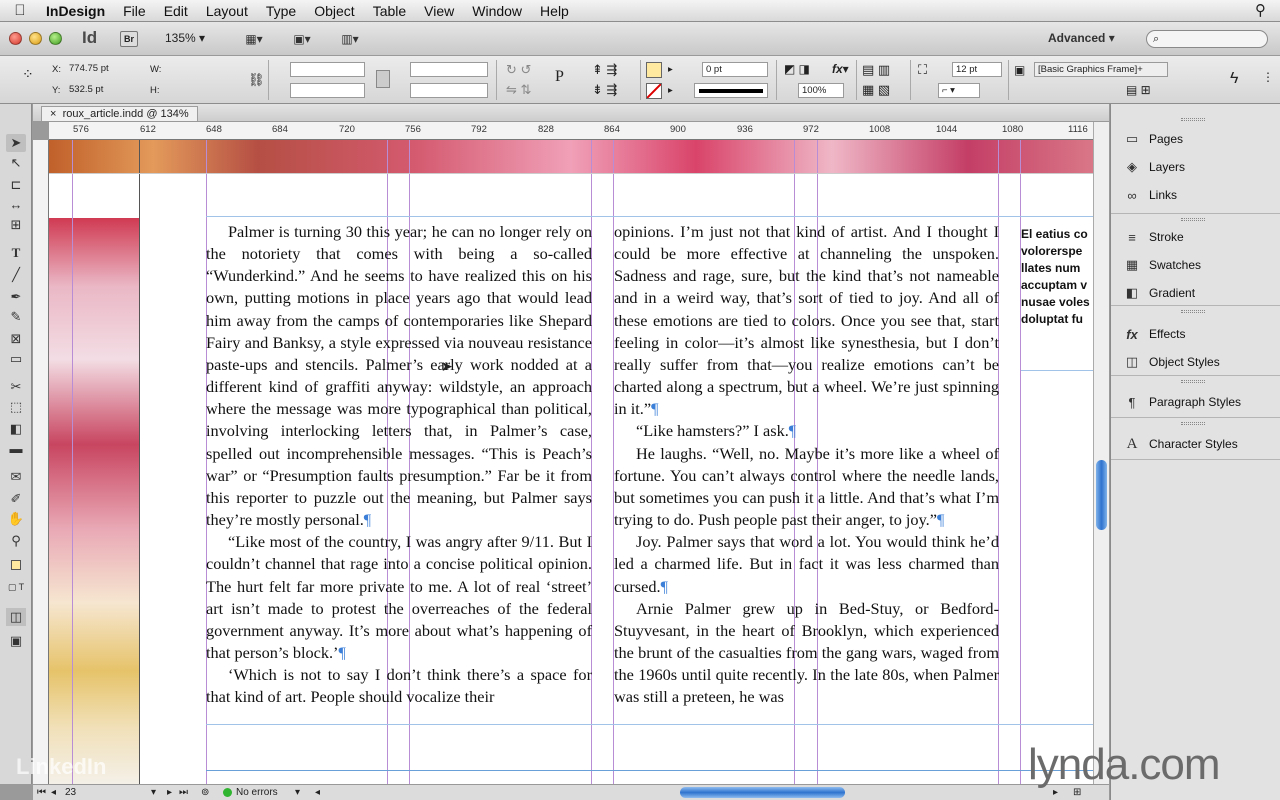 Image resolution: width=1280 pixels, height=800 pixels. What do you see at coordinates (205, 792) in the screenshot?
I see `open-document-icon: ⊚` at bounding box center [205, 792].